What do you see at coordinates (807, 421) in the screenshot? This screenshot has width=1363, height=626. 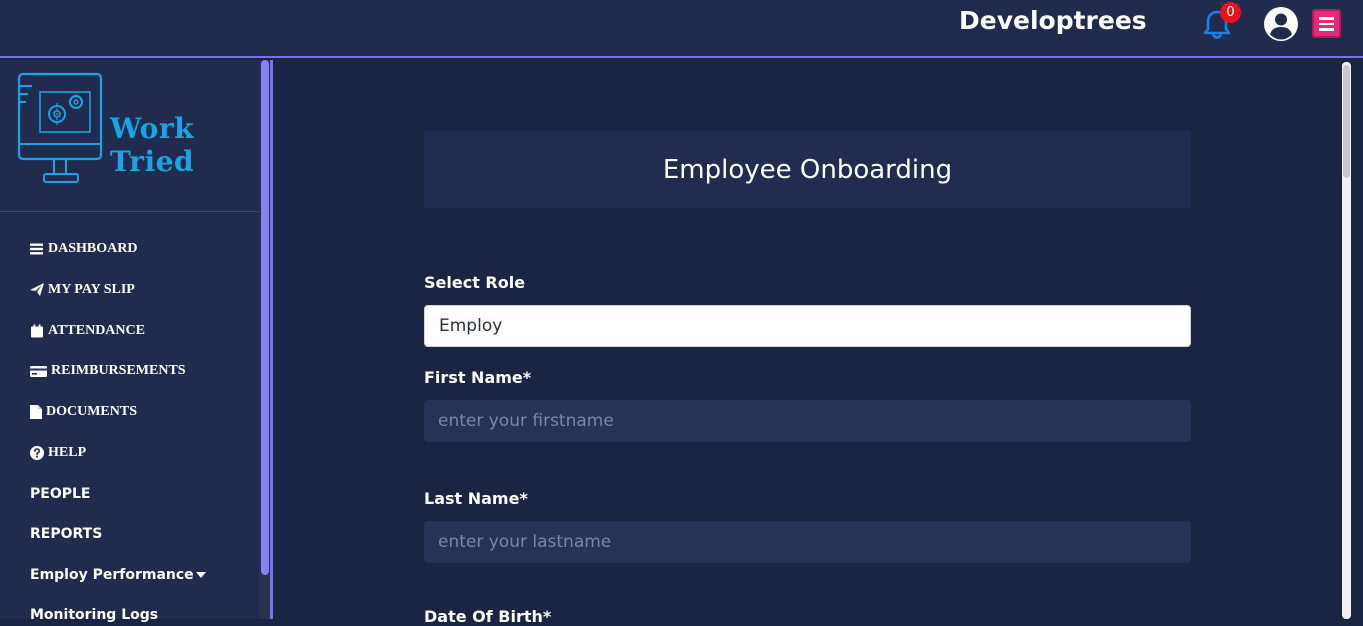 I see `first-name-input` at bounding box center [807, 421].